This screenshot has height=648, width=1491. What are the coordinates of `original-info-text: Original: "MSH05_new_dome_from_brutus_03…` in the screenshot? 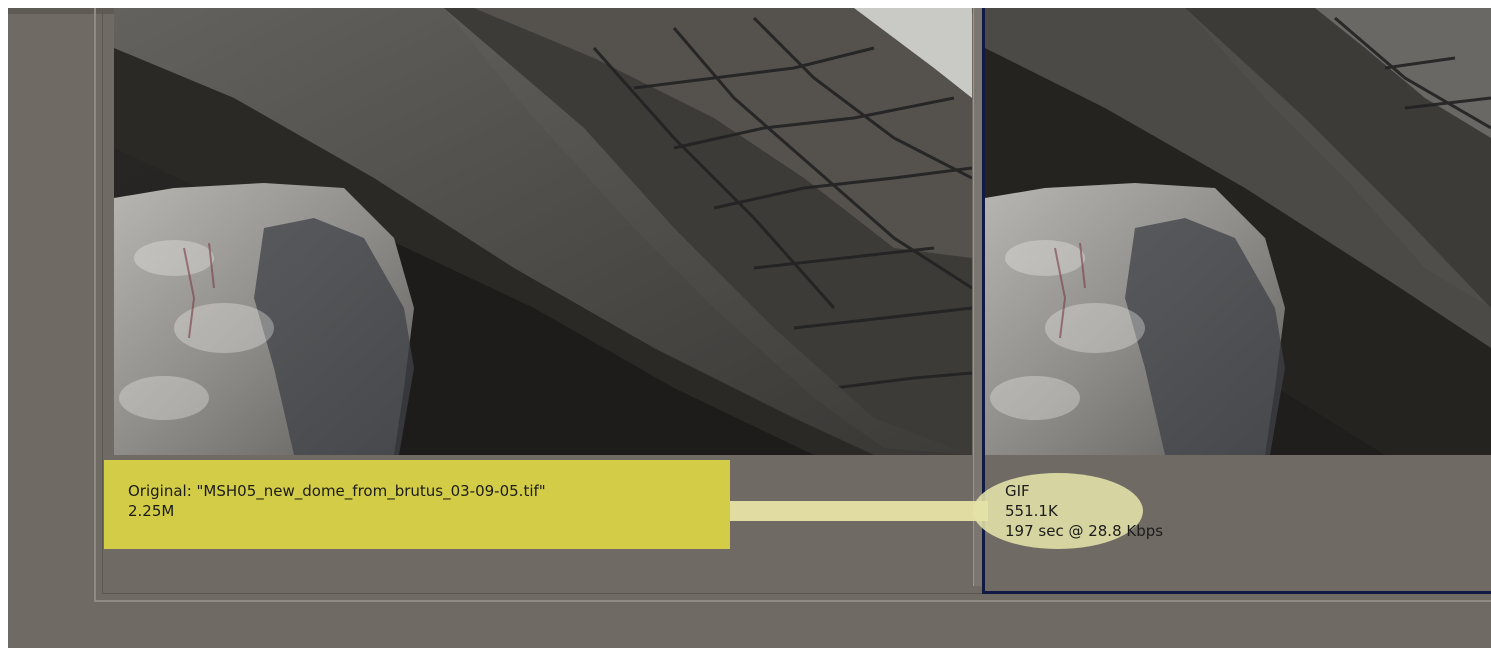 It's located at (337, 501).